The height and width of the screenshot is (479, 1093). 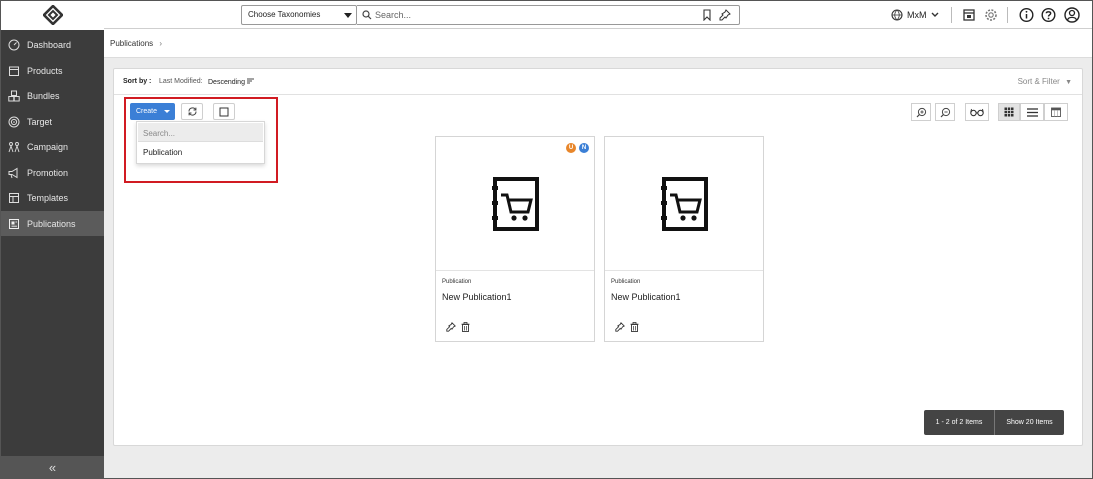 I want to click on sidebar-item-products: Products, so click(x=52, y=70).